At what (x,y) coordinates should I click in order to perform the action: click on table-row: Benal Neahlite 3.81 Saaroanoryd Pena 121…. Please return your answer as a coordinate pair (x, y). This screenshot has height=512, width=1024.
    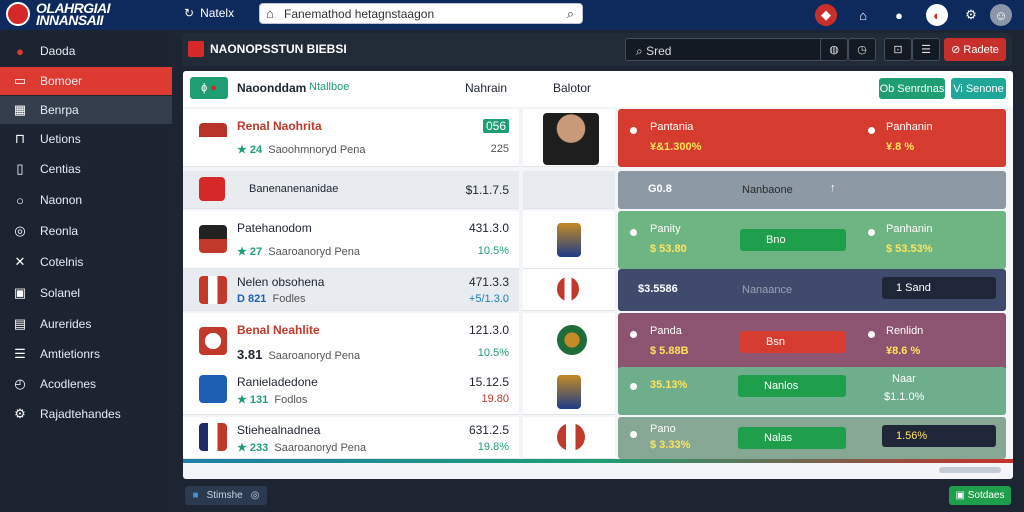
    Looking at the image, I should click on (598, 342).